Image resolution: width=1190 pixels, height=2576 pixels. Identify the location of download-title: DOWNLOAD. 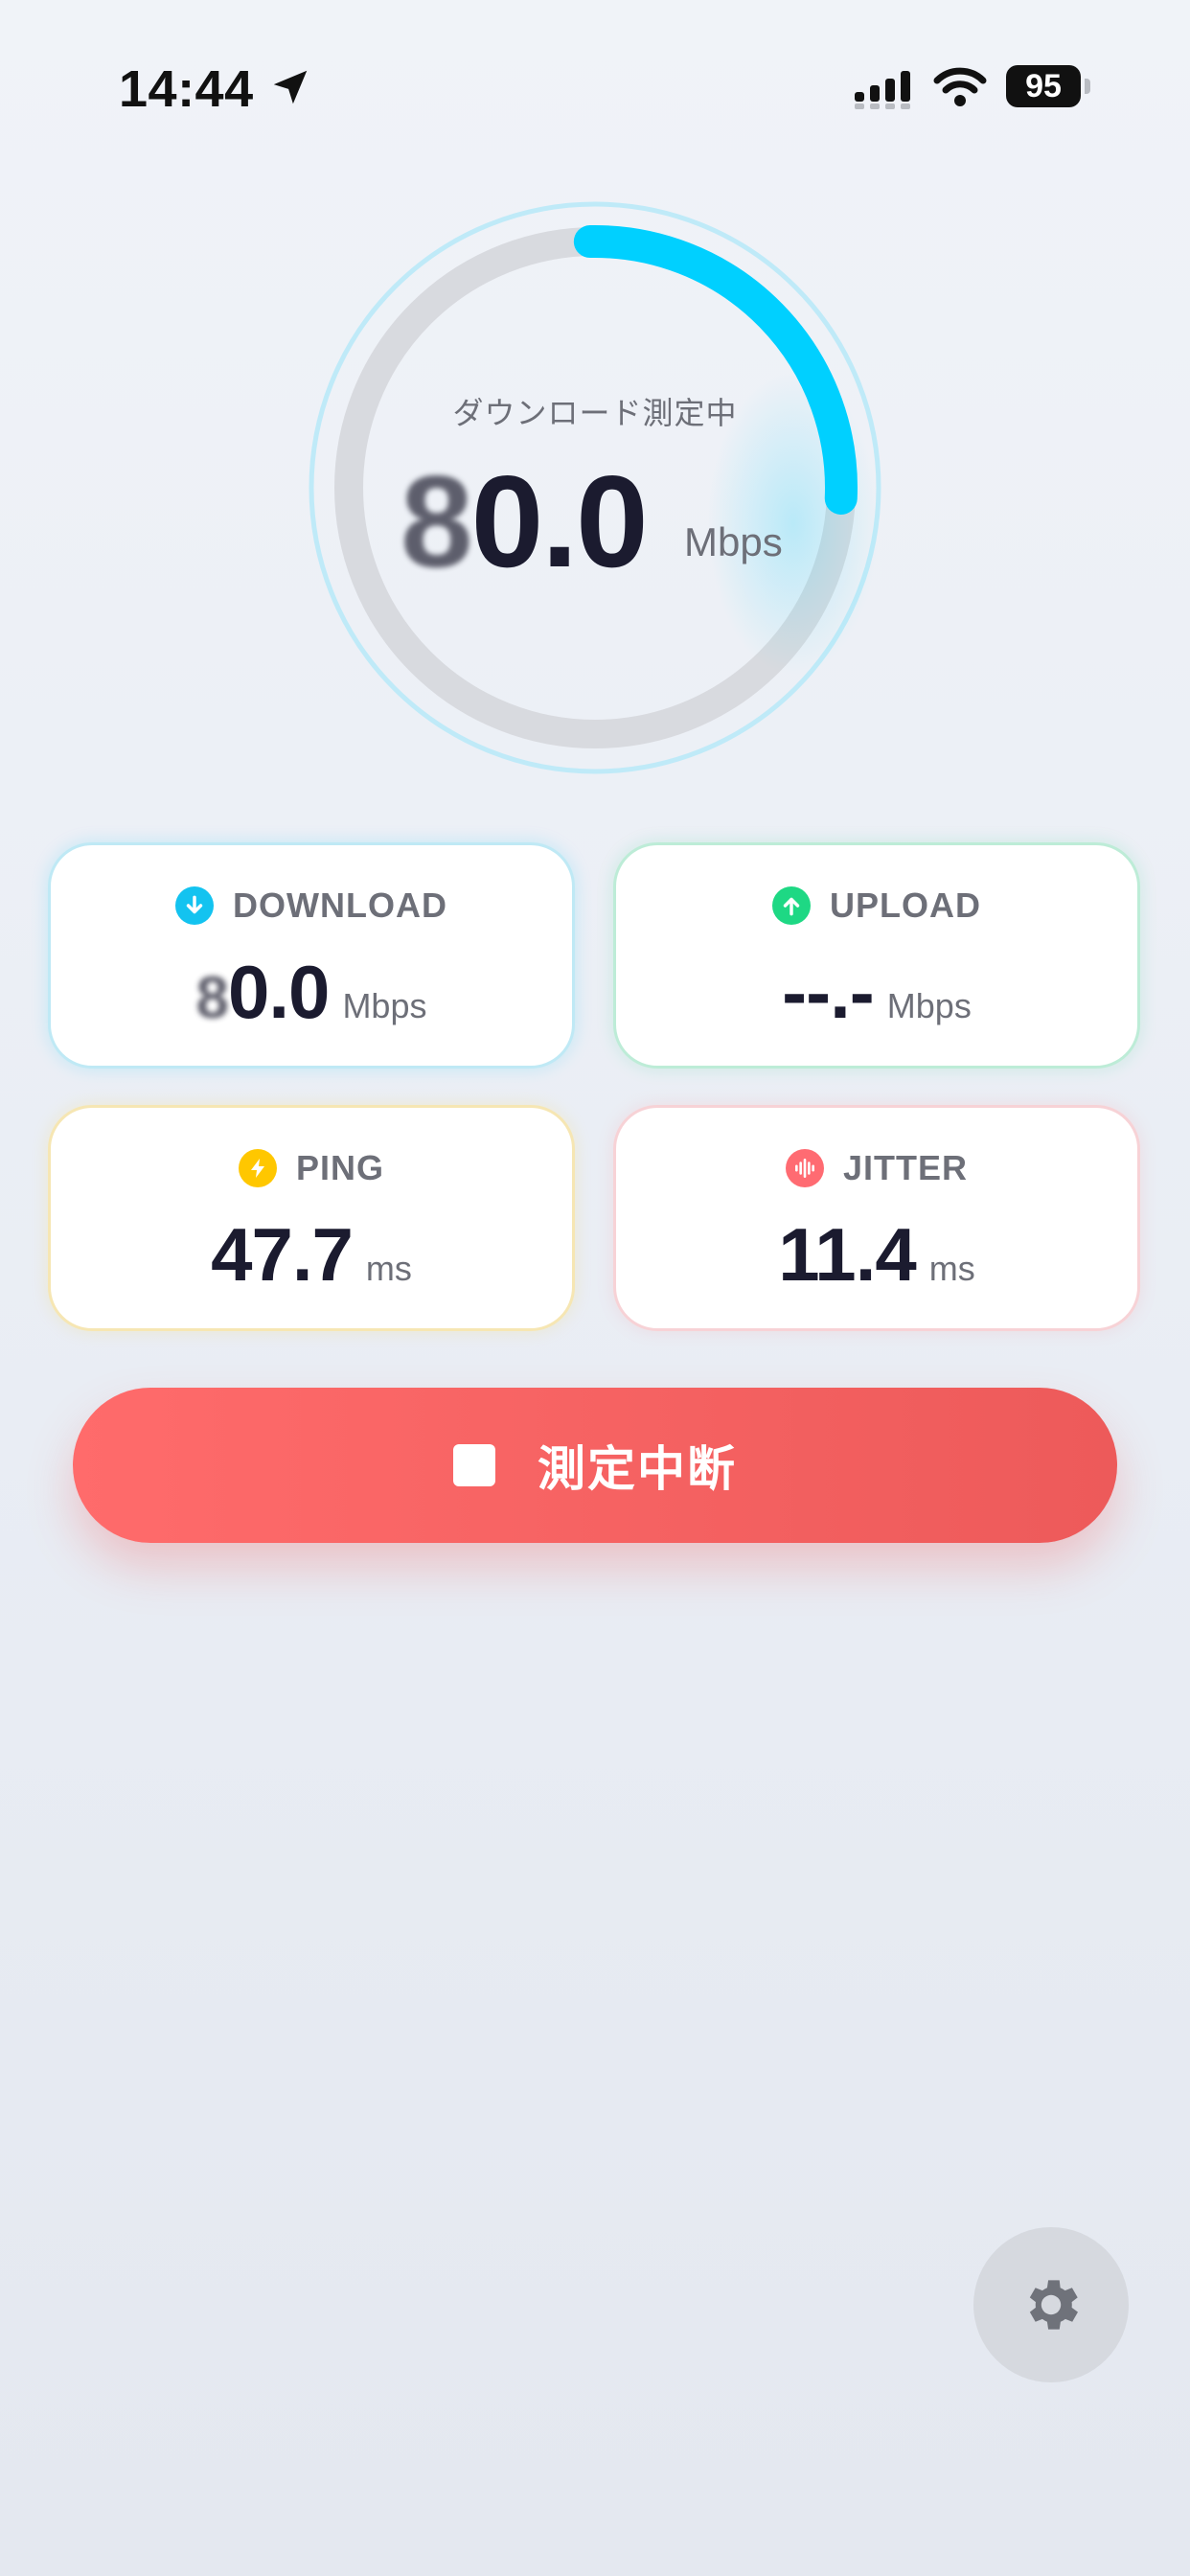
(340, 905).